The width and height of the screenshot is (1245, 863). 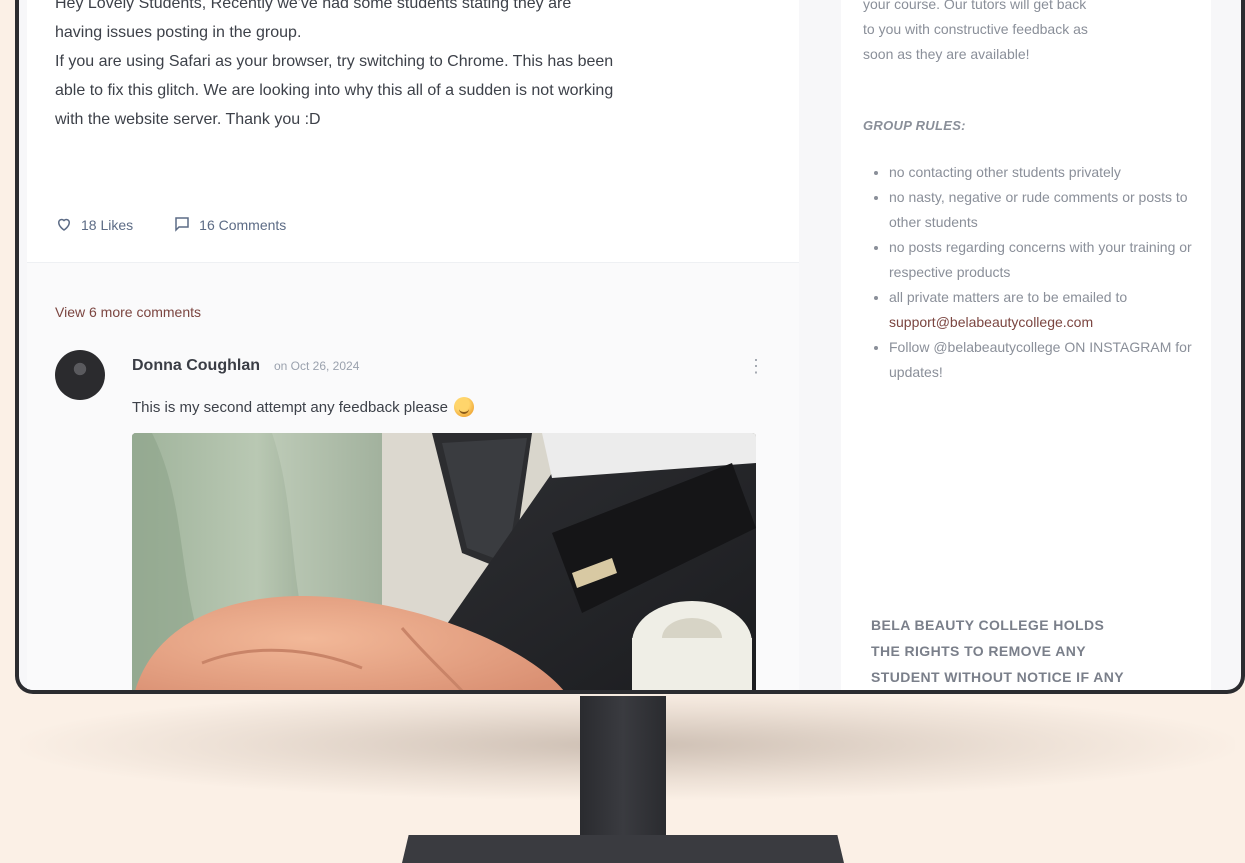 What do you see at coordinates (997, 677) in the screenshot?
I see `notice-line: STUDENT WITHOUT NOTICE IF ANY` at bounding box center [997, 677].